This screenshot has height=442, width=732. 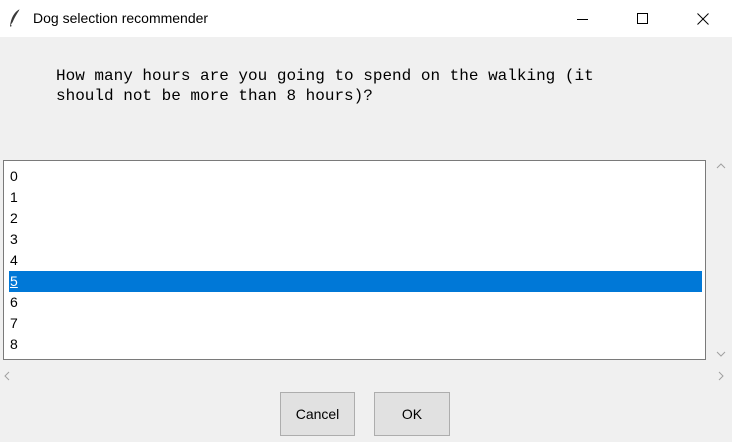 I want to click on list-item: 4, so click(x=355, y=260).